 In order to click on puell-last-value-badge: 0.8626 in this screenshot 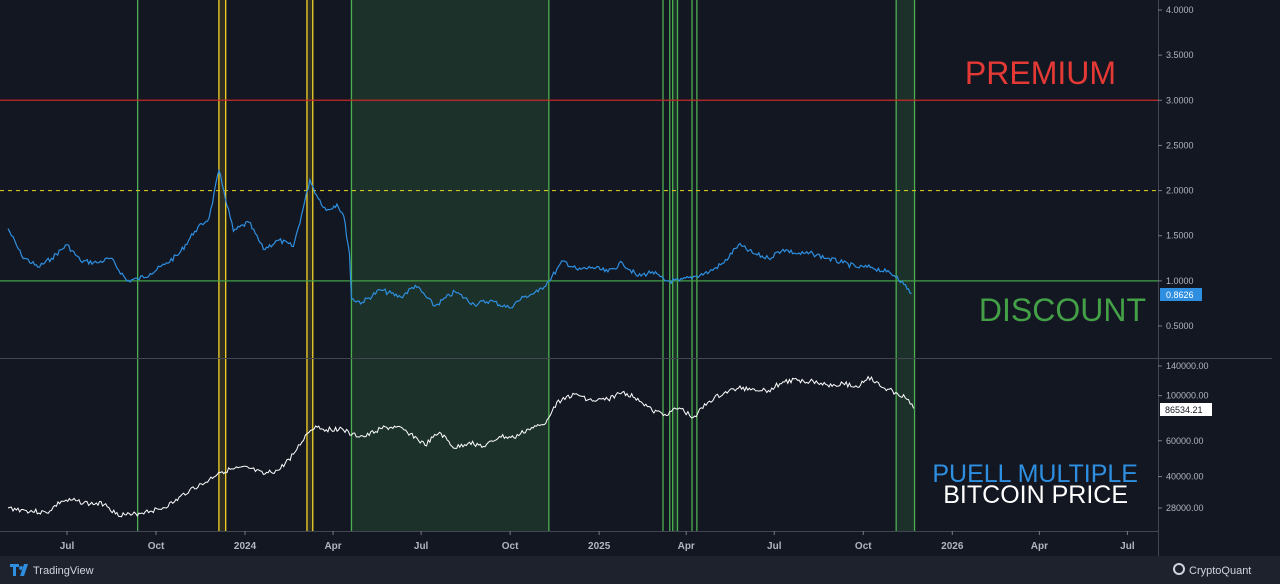, I will do `click(1181, 294)`.